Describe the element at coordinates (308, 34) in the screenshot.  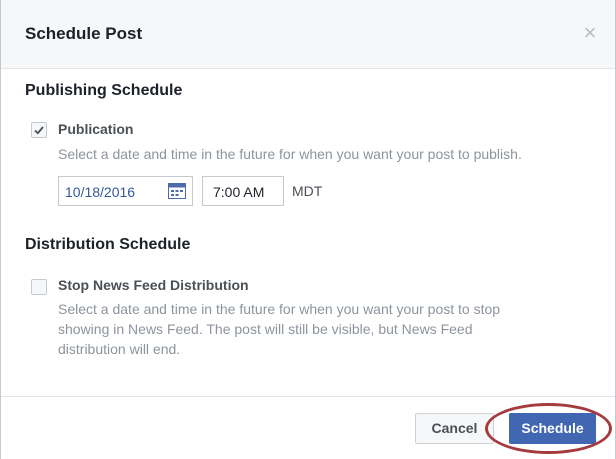
I see `dialog-header: Schedule Post ×` at that location.